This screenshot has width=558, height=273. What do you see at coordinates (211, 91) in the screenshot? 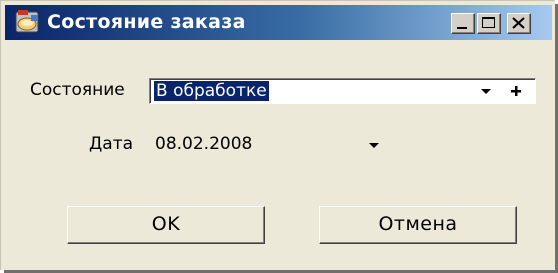
I see `state-selected-value: В обработке` at bounding box center [211, 91].